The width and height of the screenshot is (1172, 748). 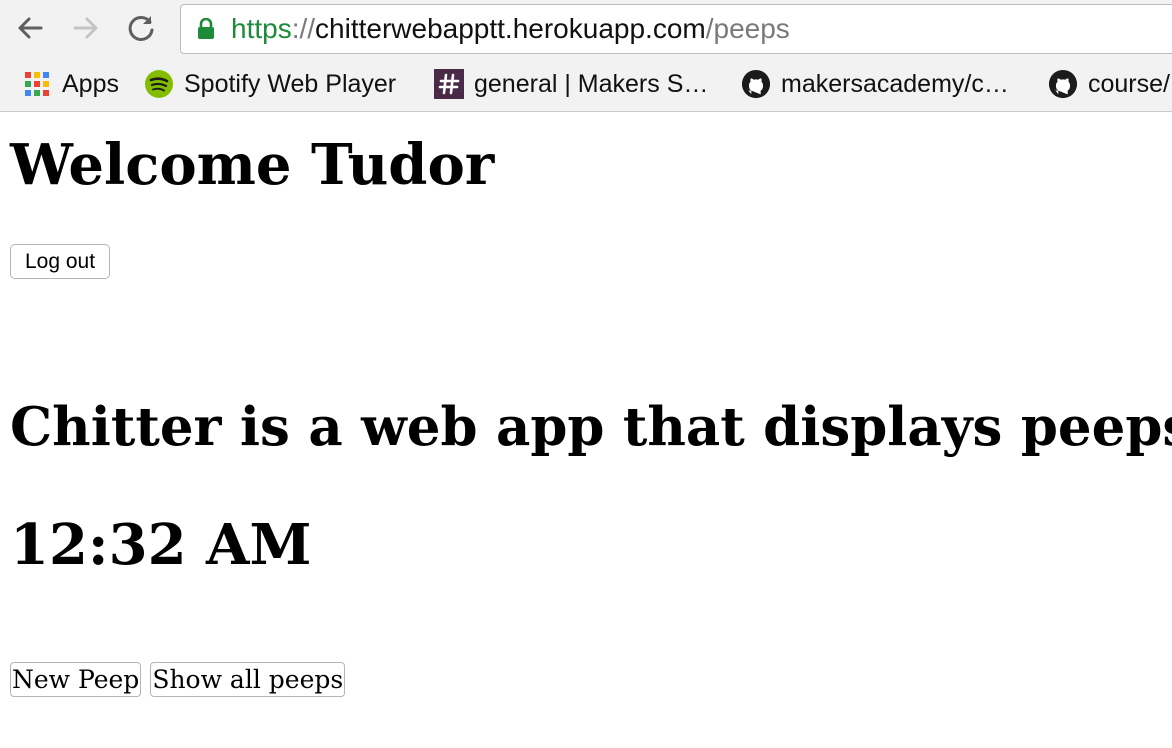 I want to click on bookmark-spotify: Spotify Web Player, so click(x=270, y=84).